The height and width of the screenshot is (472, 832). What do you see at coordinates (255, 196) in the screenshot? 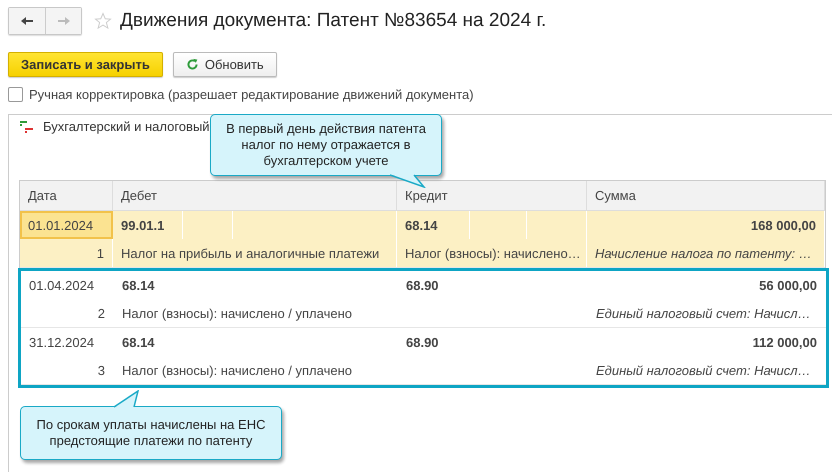
I see `column-header: Дебет` at bounding box center [255, 196].